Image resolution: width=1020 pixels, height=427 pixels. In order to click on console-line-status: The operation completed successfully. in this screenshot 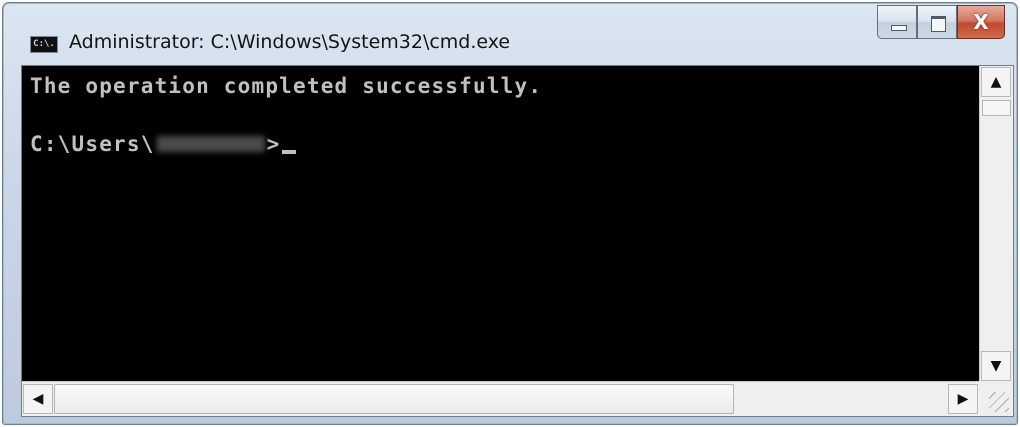, I will do `click(286, 86)`.